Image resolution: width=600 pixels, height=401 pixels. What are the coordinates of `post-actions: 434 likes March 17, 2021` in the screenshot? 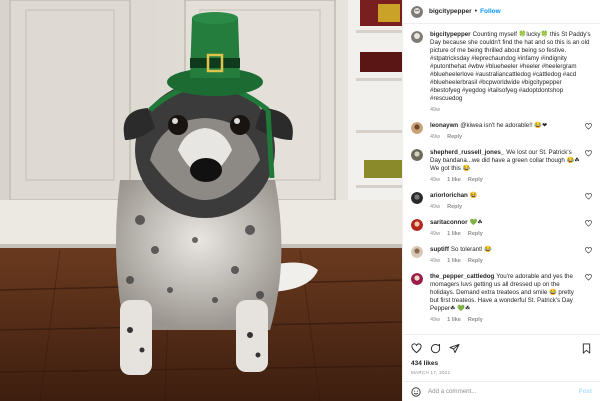 It's located at (501, 354).